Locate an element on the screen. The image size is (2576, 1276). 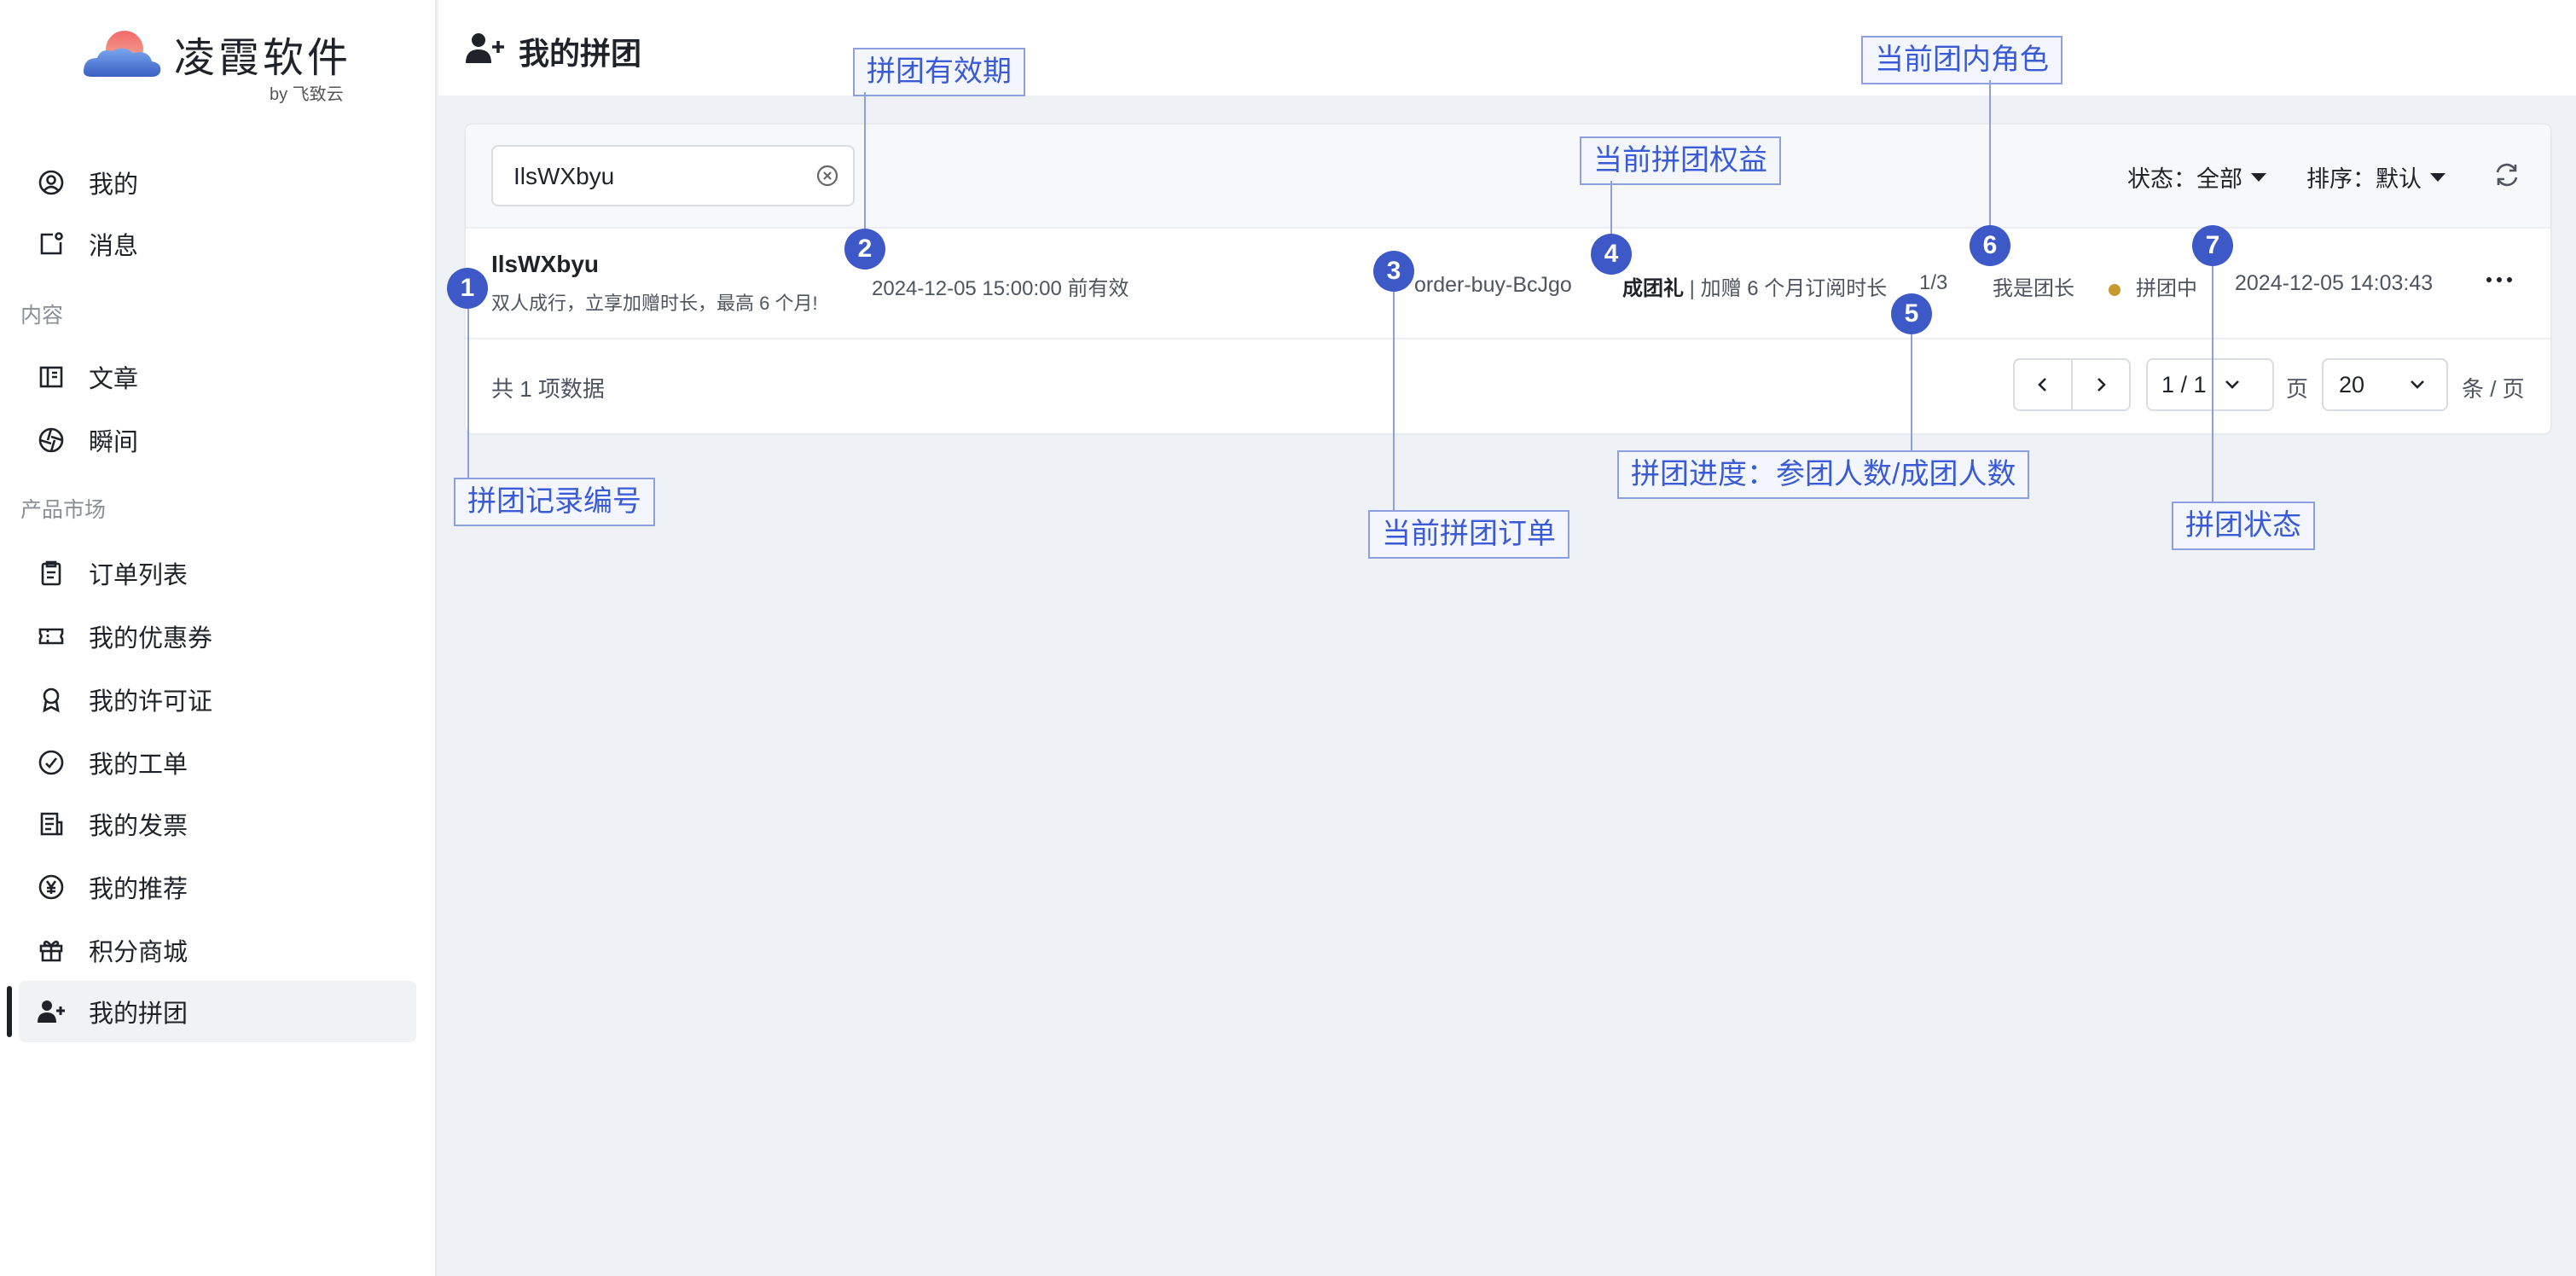
page-size-value: 20 is located at coordinates (2352, 384).